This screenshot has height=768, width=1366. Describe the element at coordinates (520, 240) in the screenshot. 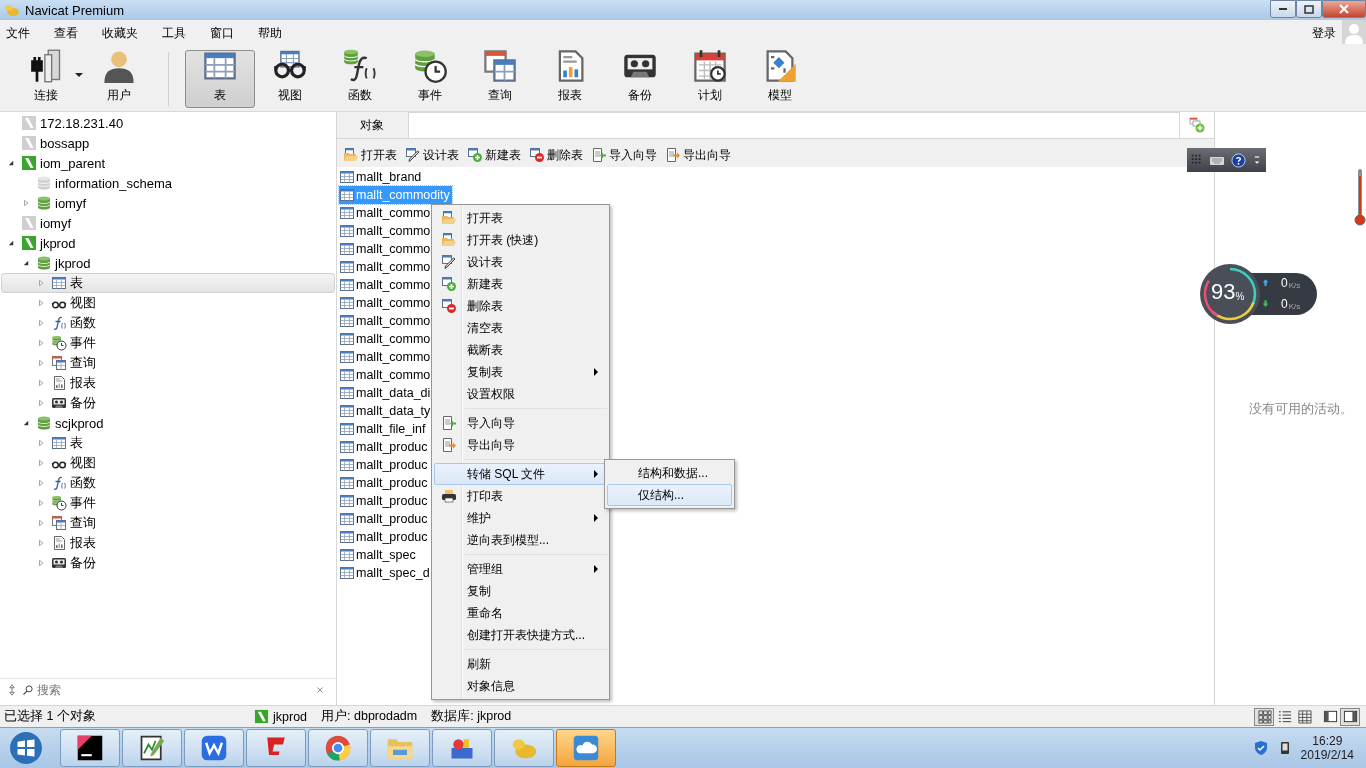

I see `menu-item: 打开表 (快速)` at that location.